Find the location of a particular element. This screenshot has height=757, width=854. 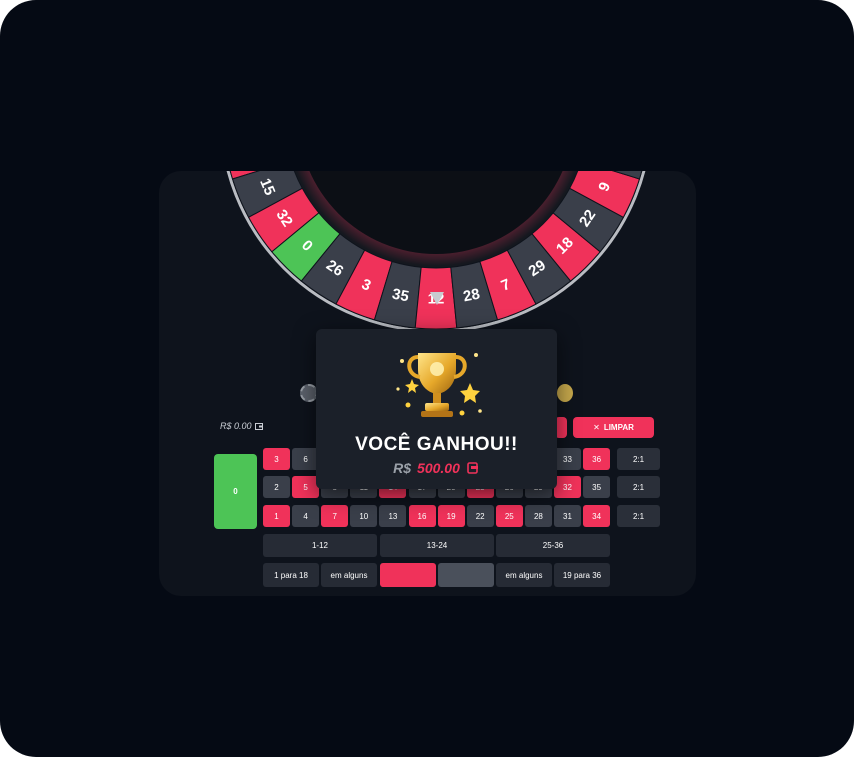

roulette-wheel: 19153202633512287291822931 is located at coordinates (427, 251).